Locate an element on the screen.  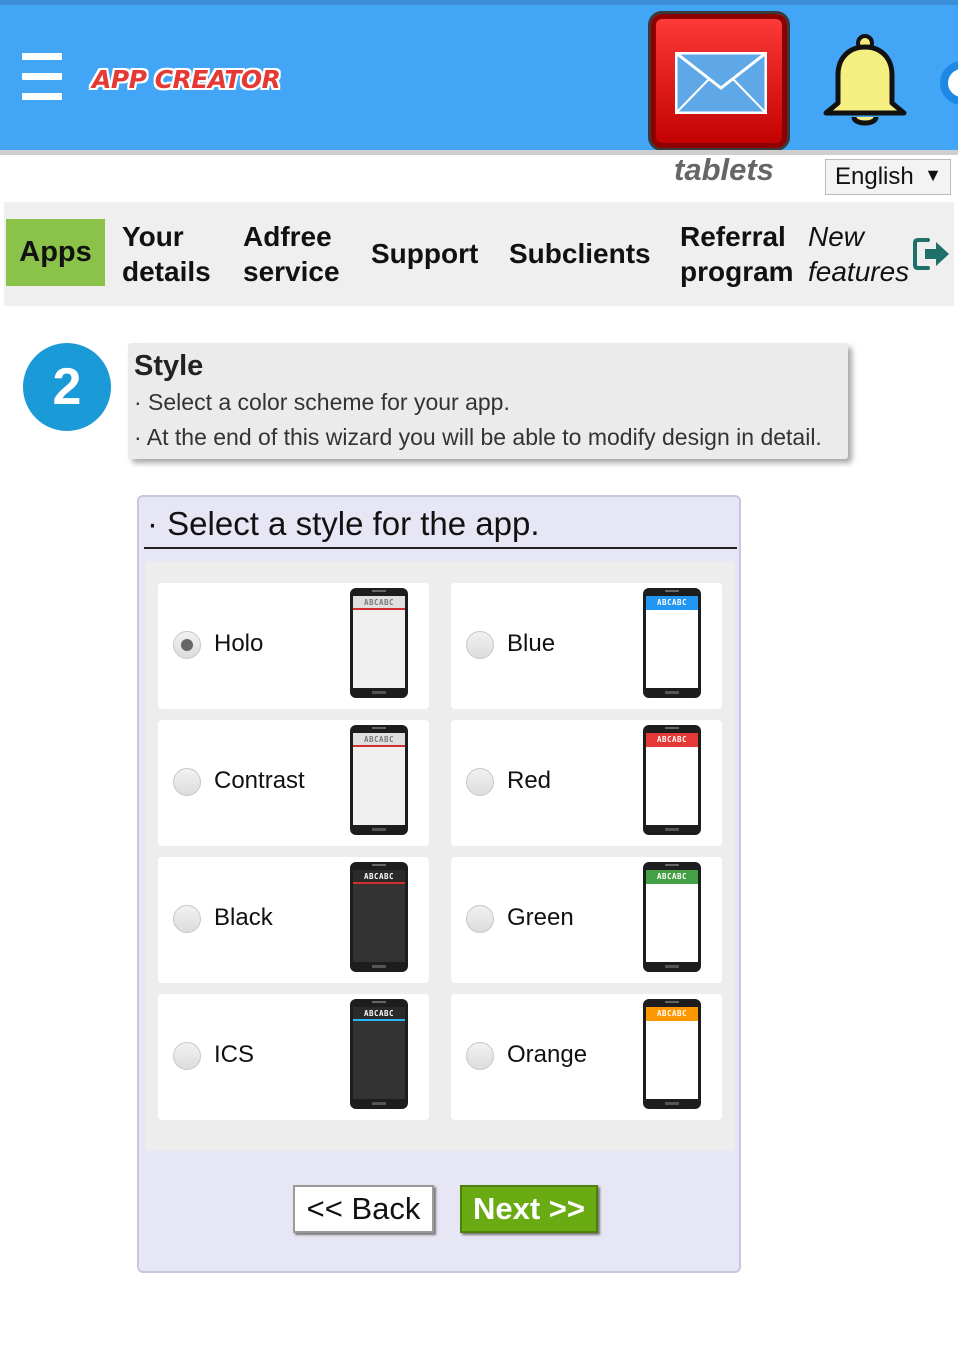
nav-item-new-features: New features is located at coordinates (858, 254).